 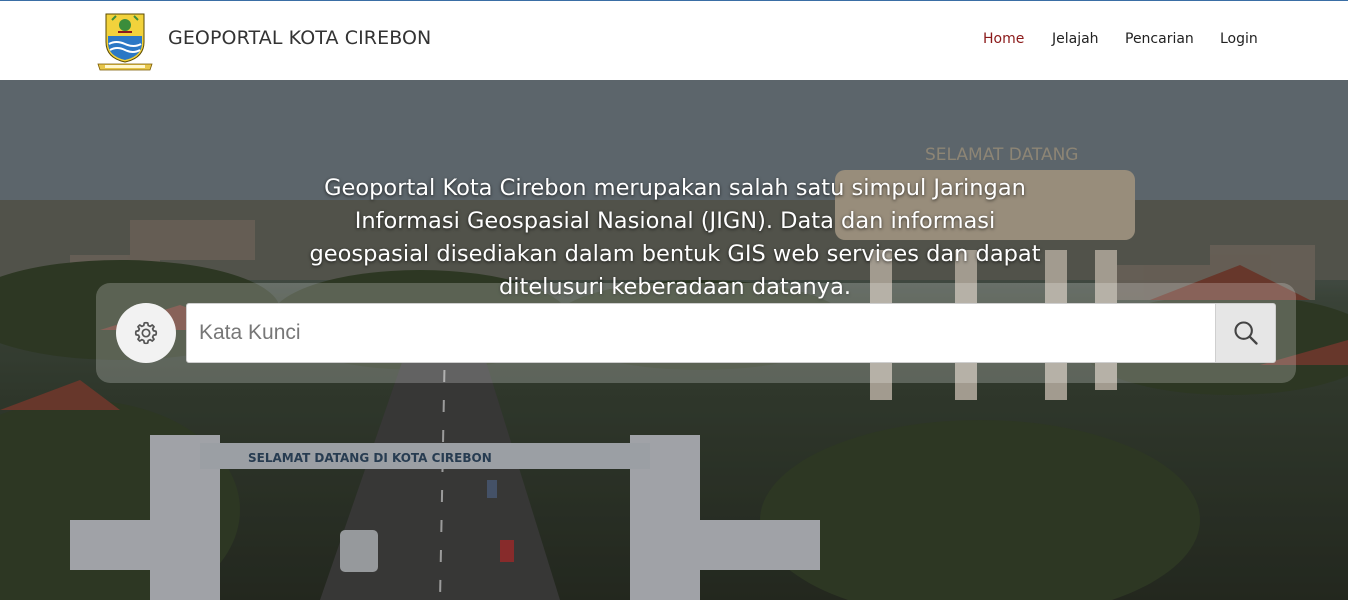 I want to click on city-crest-icon, so click(x=125, y=42).